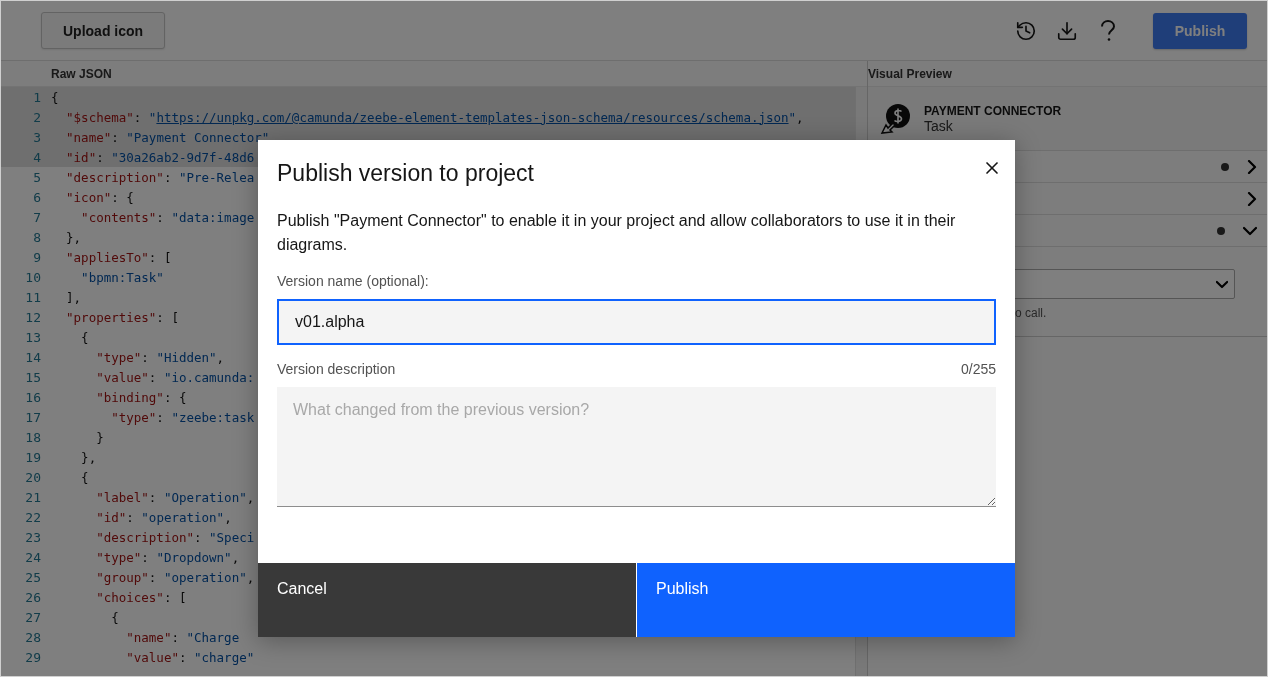 This screenshot has width=1268, height=677. What do you see at coordinates (73, 297) in the screenshot?
I see `code-line: ],` at bounding box center [73, 297].